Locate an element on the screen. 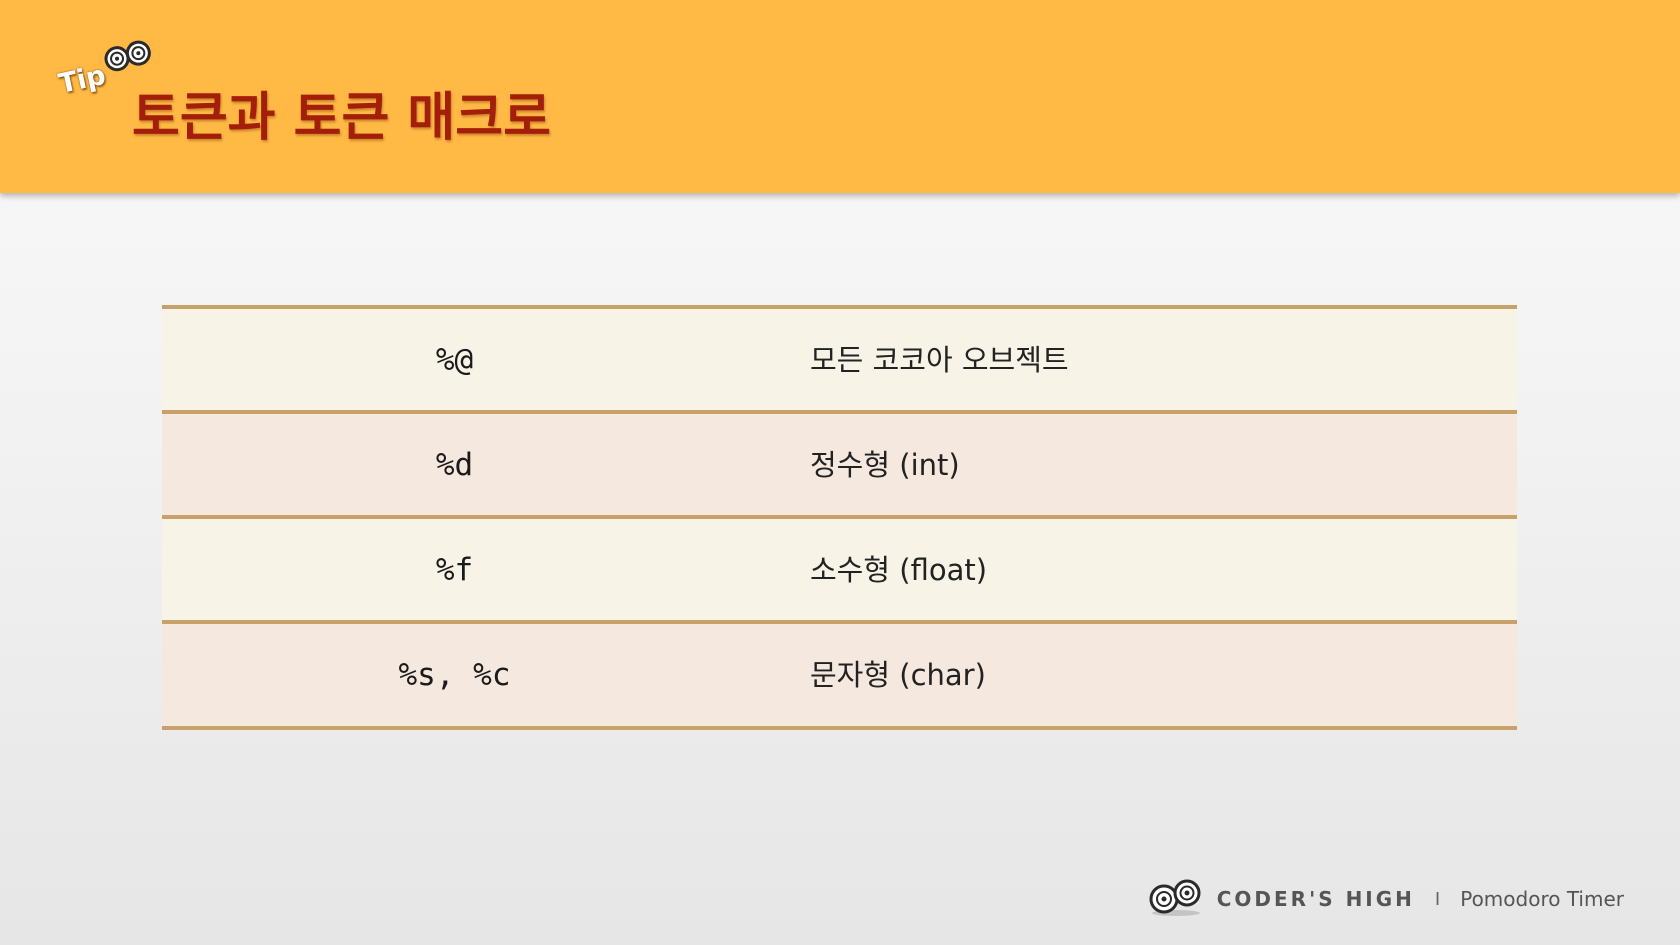 This screenshot has width=1680, height=945. table-cell-description: 정수형 (int) is located at coordinates (885, 464).